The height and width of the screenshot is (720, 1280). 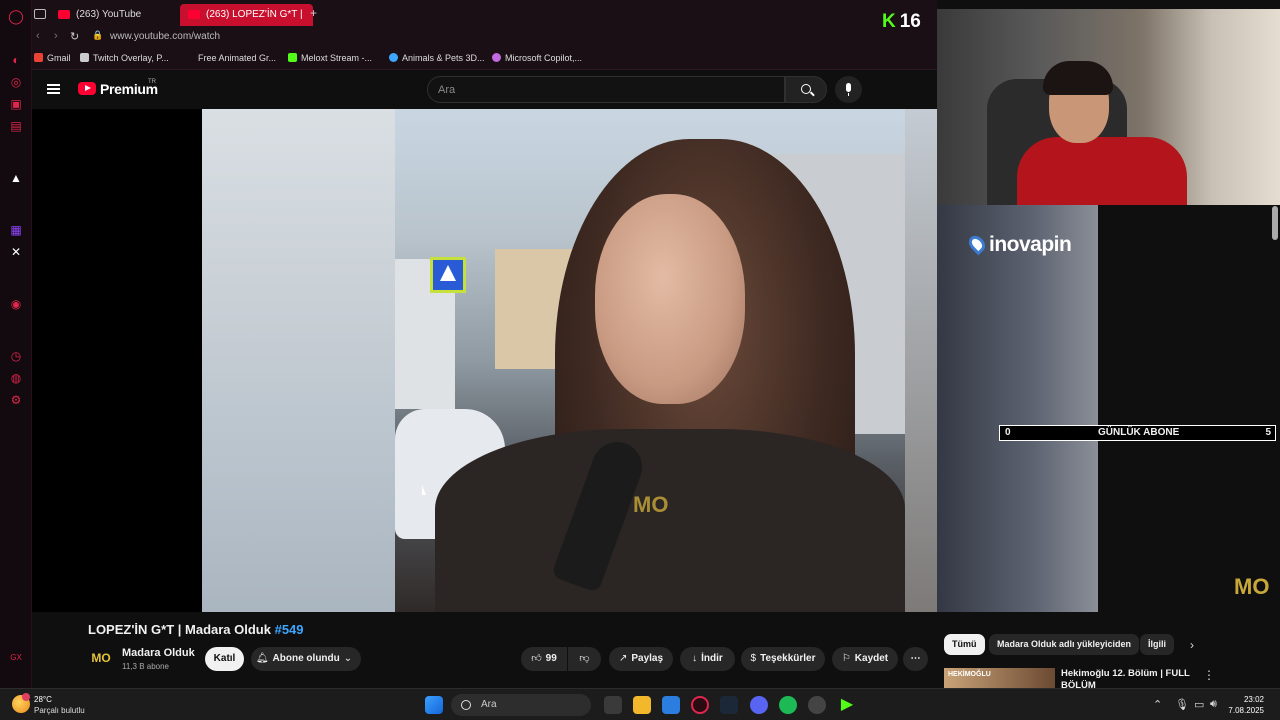 I want to click on chevron-down-icon: ⌄, so click(x=348, y=658).